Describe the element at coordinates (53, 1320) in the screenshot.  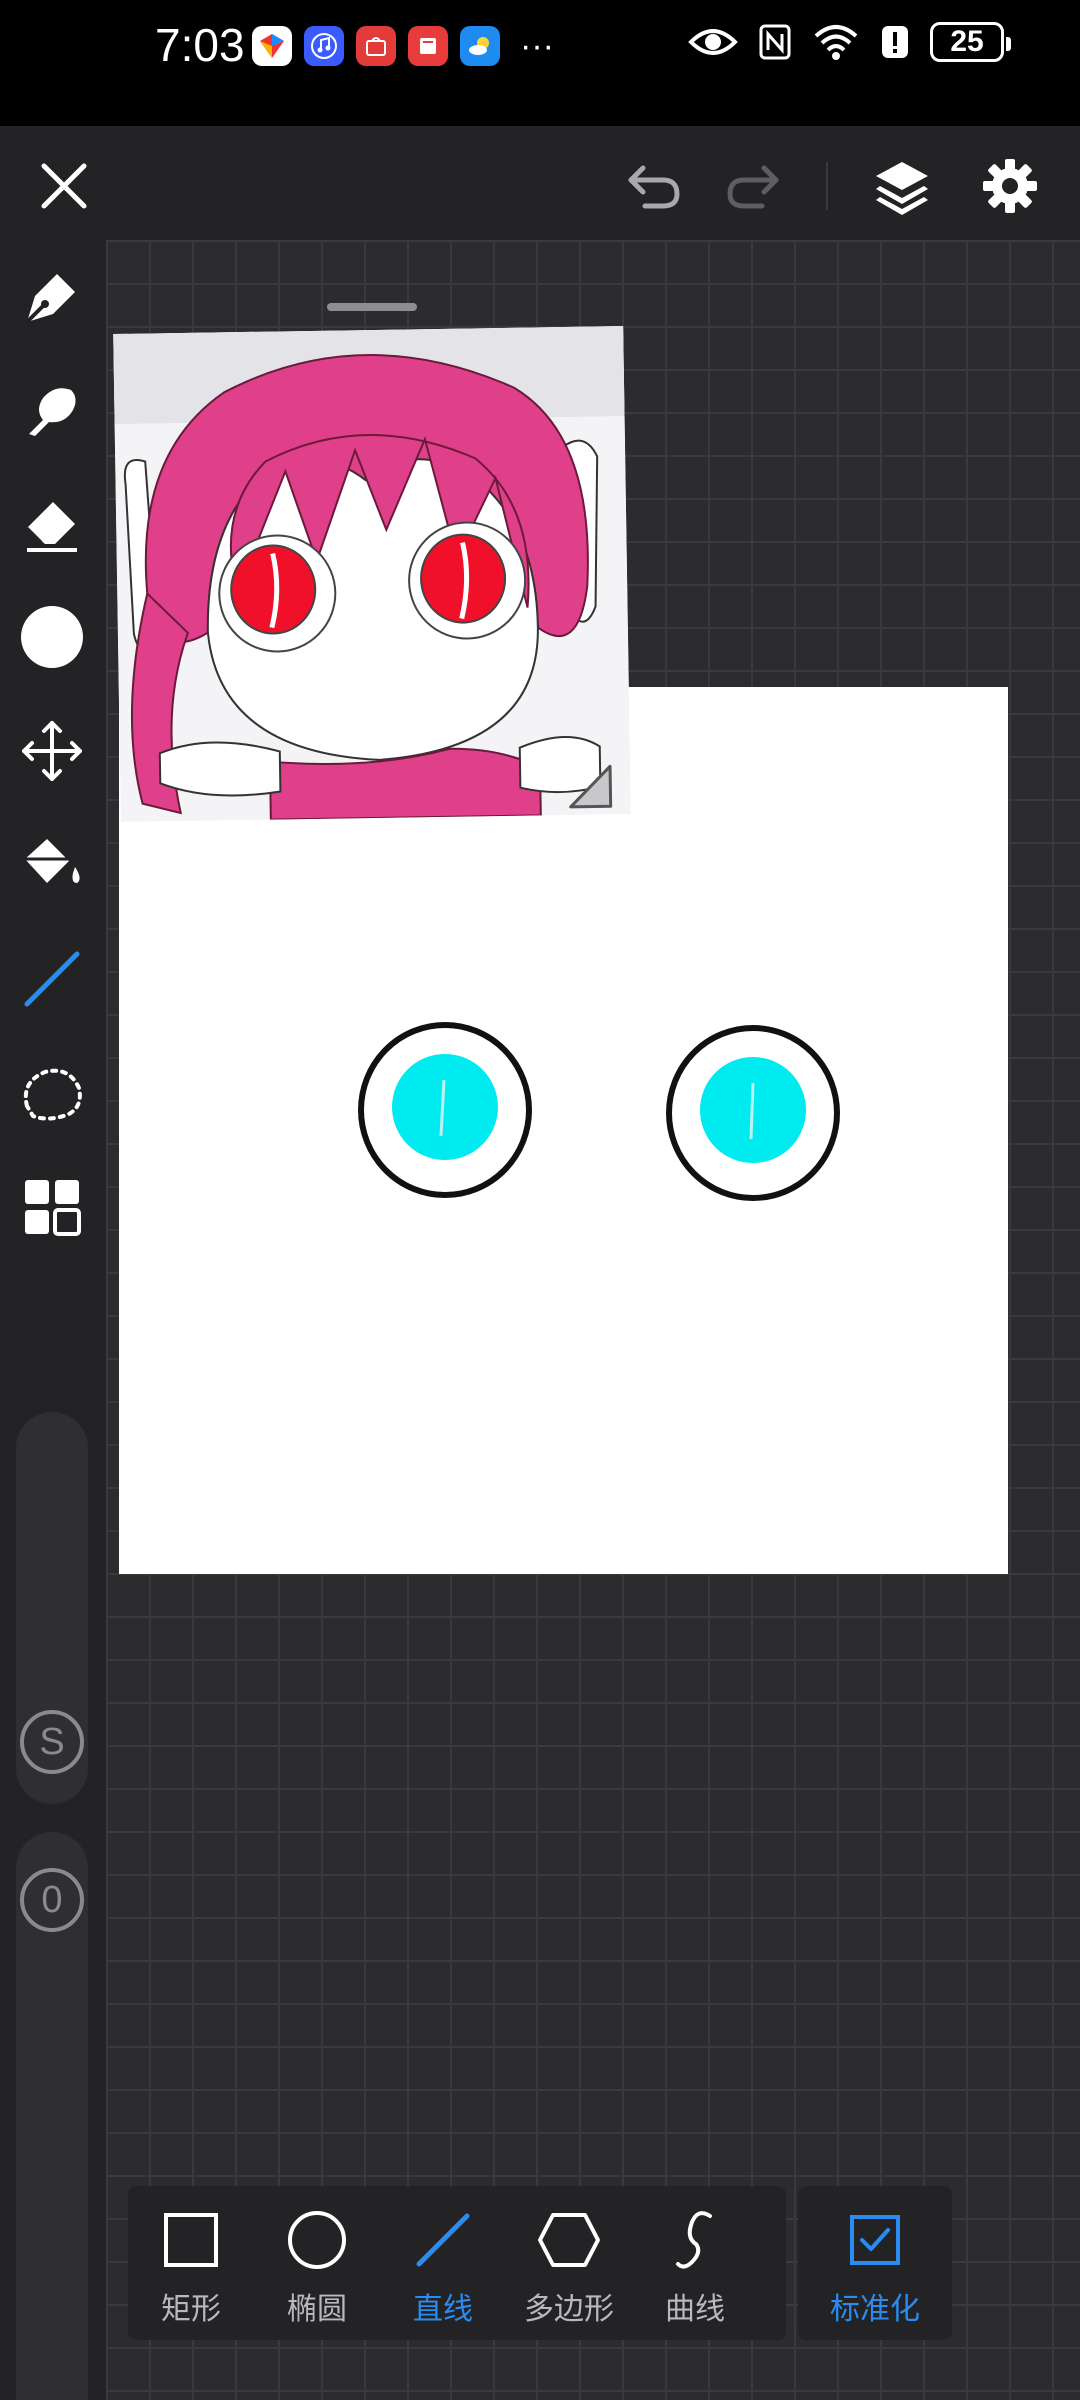
I see `left-toolbar: S 0` at that location.